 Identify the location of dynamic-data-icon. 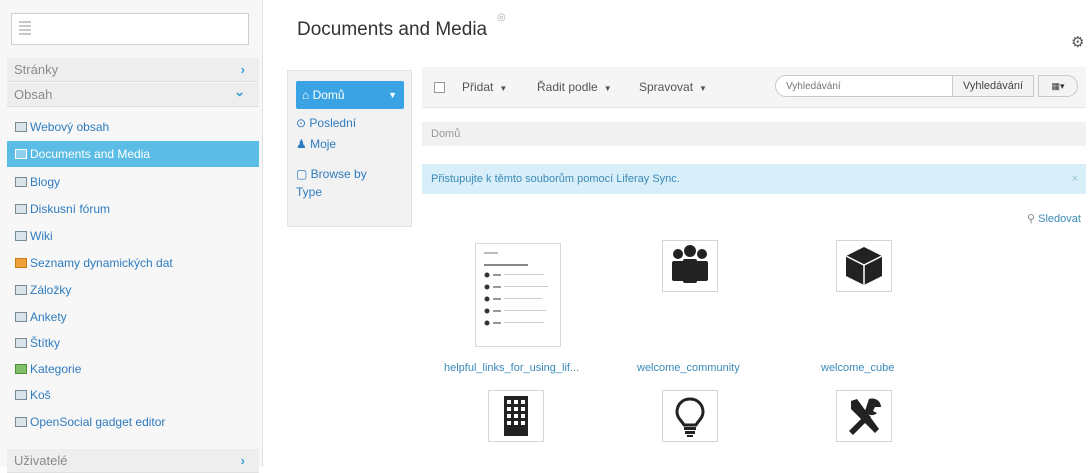
(21, 263).